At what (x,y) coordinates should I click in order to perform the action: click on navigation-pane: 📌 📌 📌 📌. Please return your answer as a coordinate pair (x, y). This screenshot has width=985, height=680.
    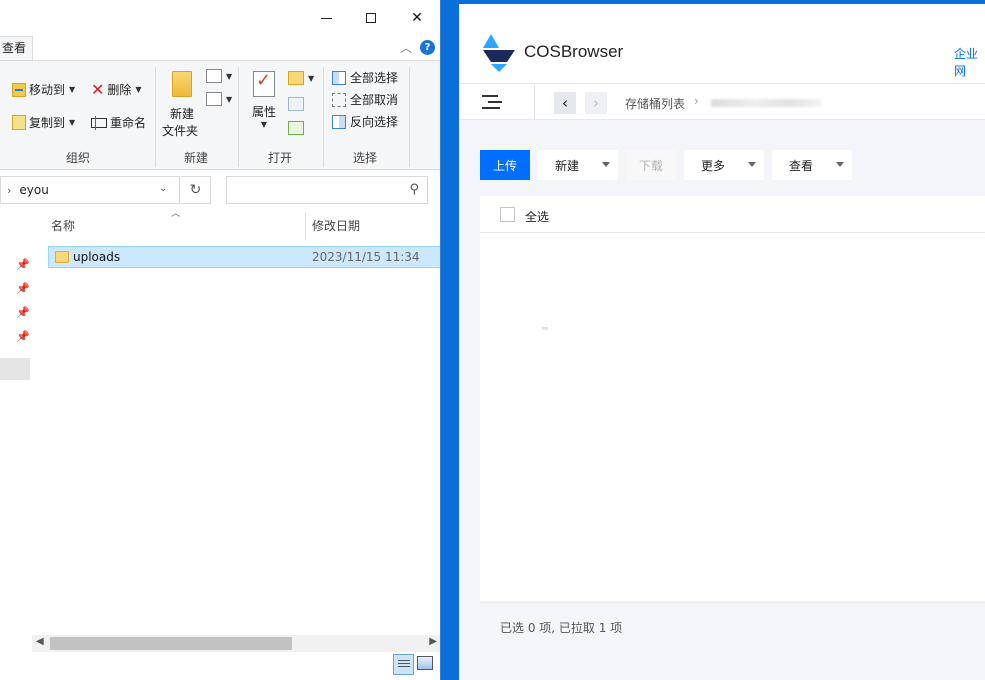
    Looking at the image, I should click on (16, 422).